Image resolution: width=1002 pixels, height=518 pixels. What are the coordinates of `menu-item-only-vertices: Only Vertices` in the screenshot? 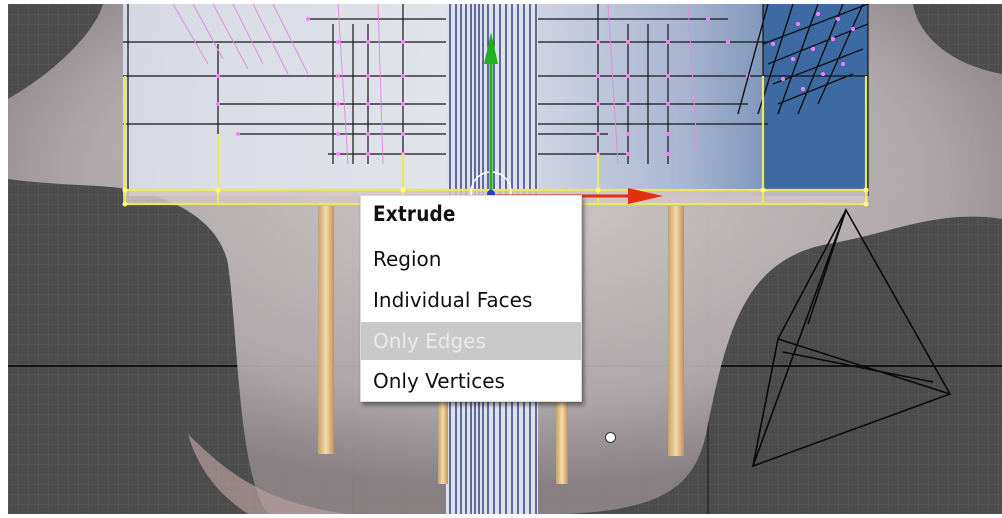 It's located at (471, 381).